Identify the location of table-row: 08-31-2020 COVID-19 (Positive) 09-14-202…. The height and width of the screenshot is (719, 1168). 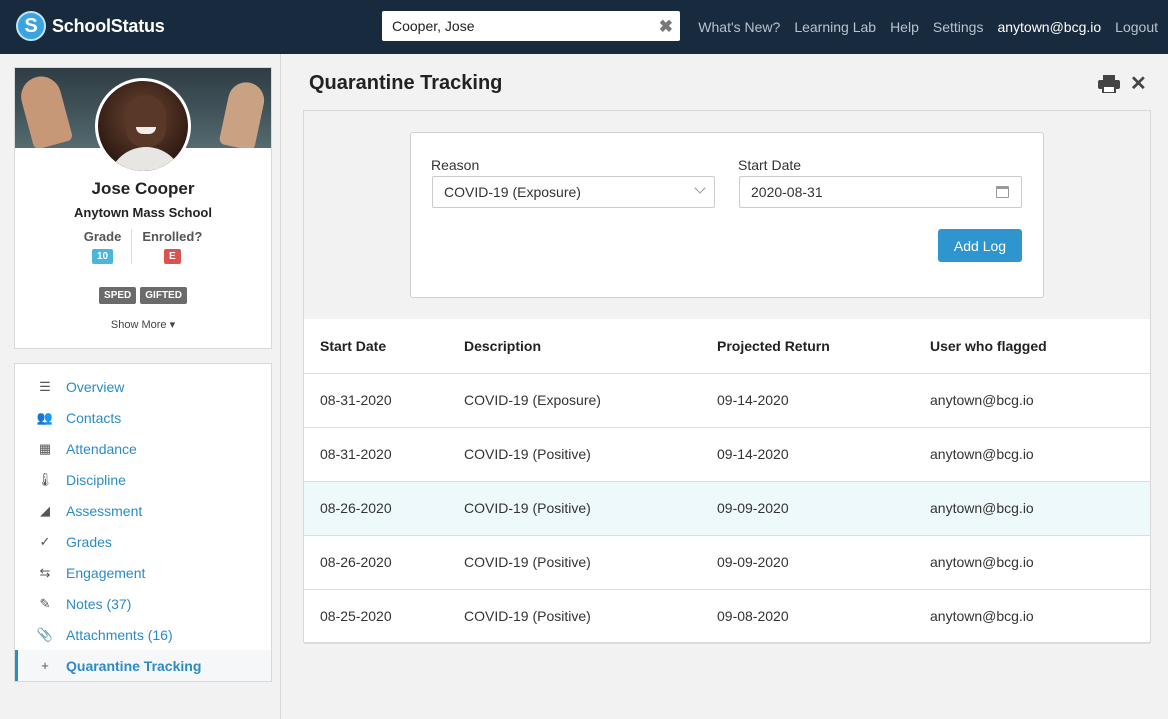
(727, 454).